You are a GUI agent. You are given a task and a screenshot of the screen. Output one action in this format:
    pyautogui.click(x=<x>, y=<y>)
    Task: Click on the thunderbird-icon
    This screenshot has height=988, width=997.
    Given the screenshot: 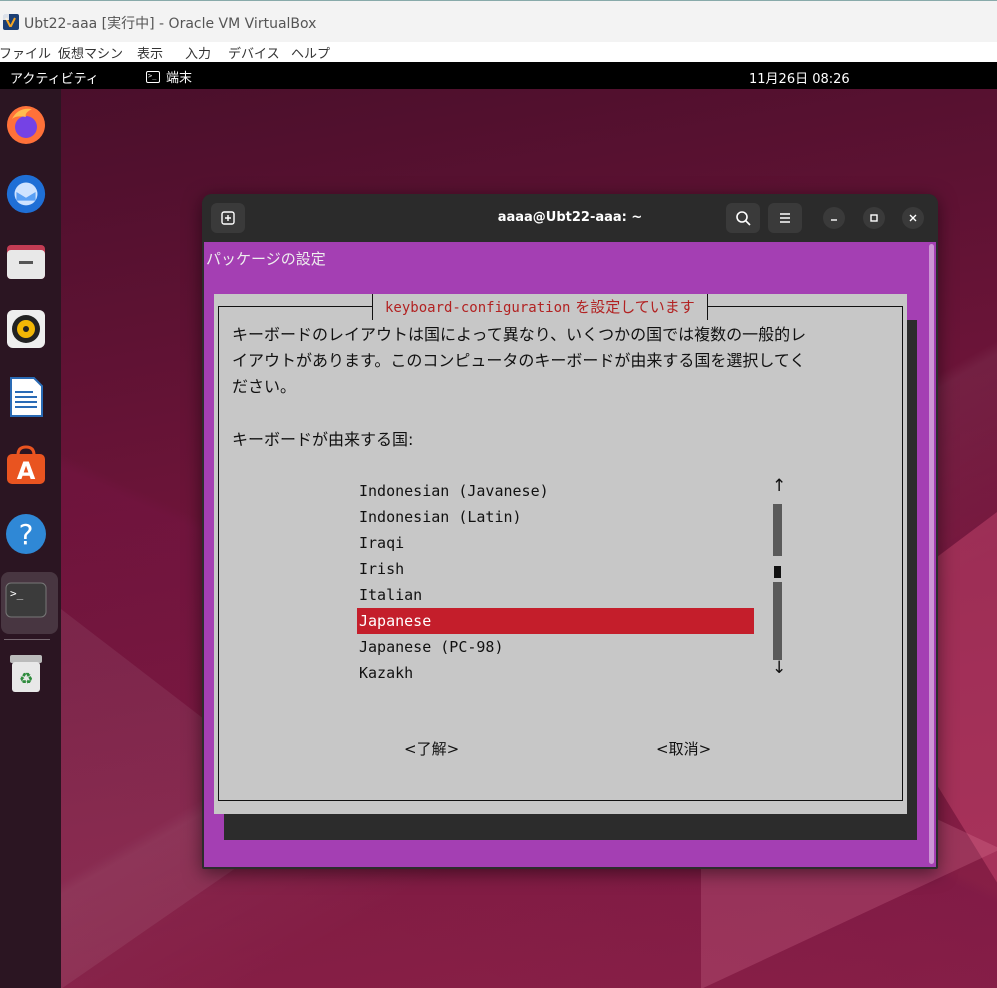 What is the action you would take?
    pyautogui.click(x=26, y=193)
    